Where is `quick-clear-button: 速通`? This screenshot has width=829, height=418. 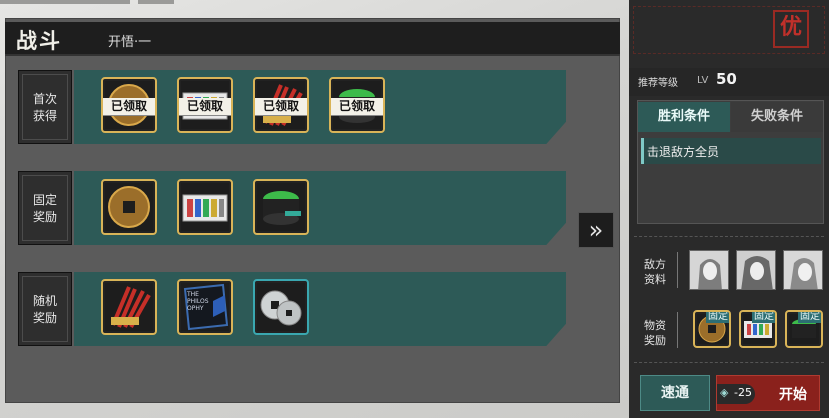 quick-clear-button: 速通 is located at coordinates (675, 393).